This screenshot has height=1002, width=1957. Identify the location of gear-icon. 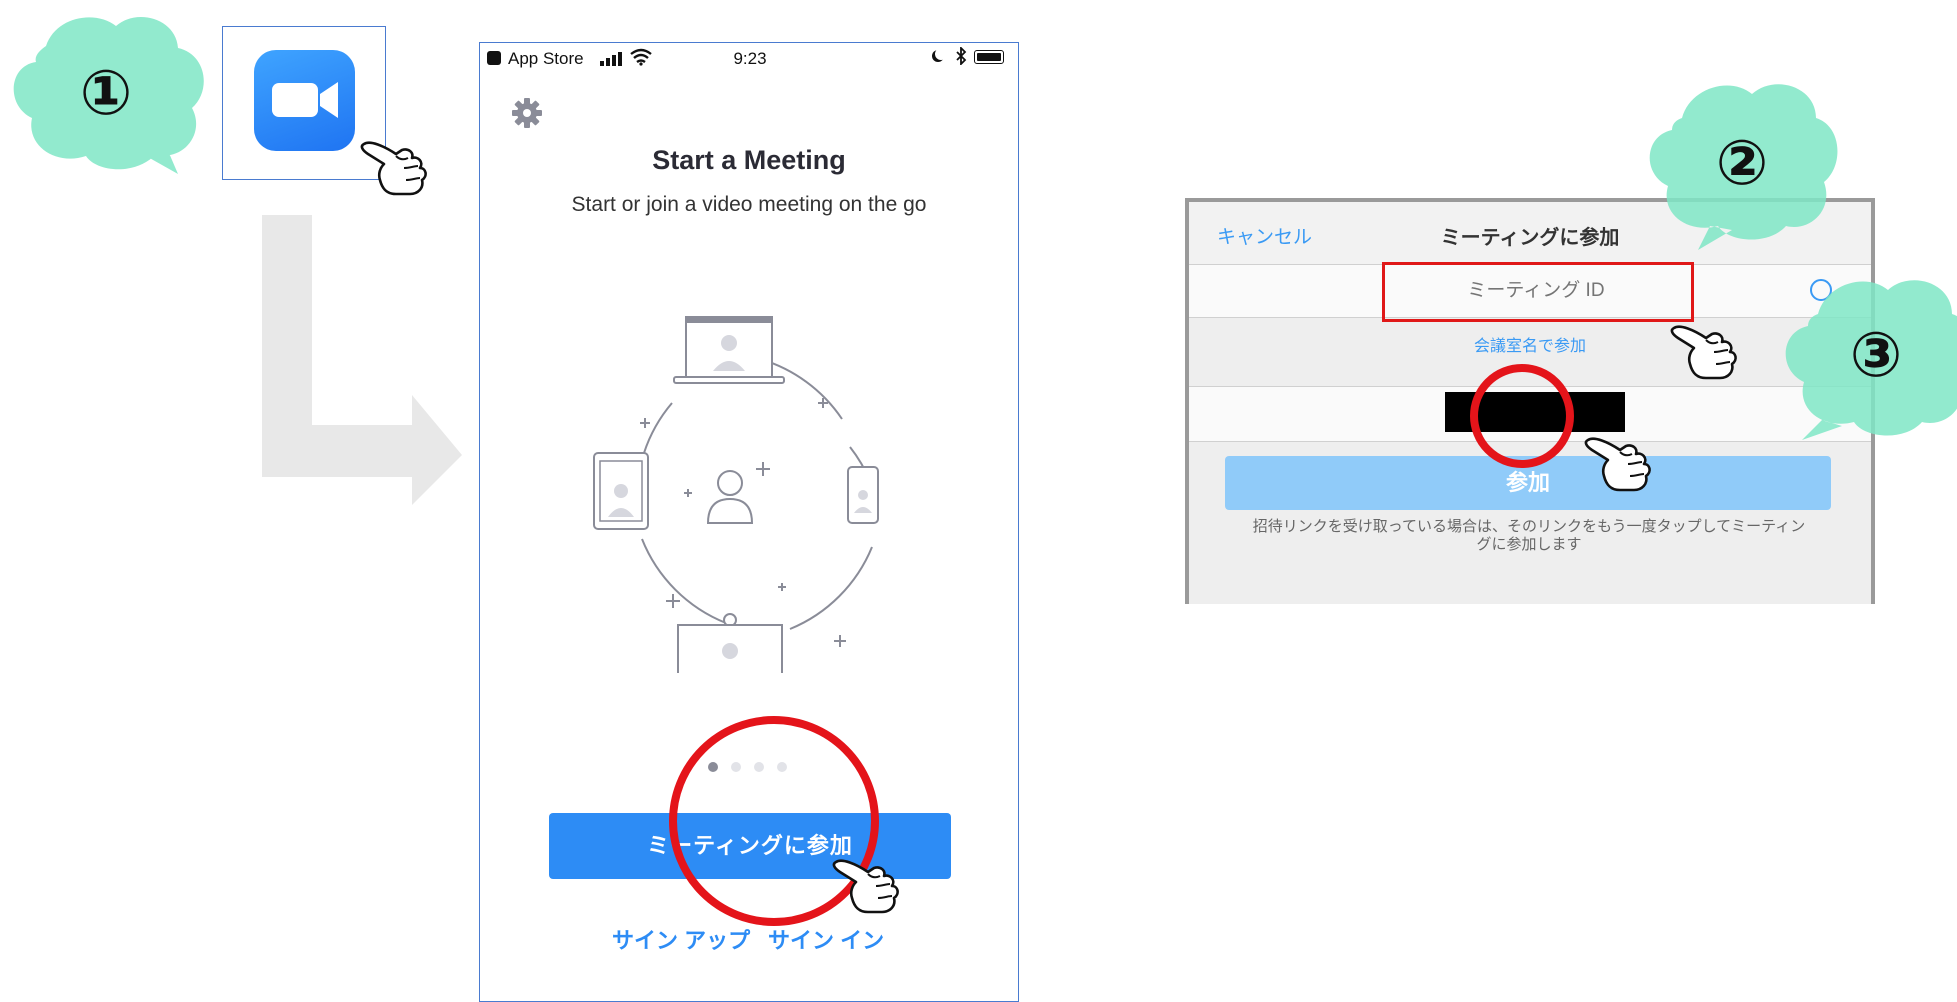
(527, 113).